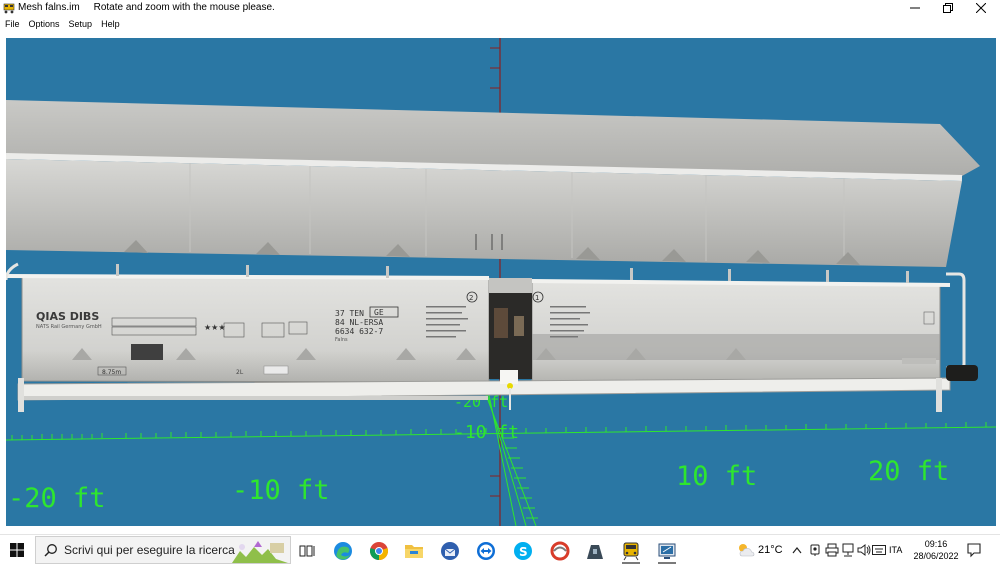 The image size is (1000, 564). Describe the element at coordinates (770, 550) in the screenshot. I see `weather-temperature: 21°C` at that location.